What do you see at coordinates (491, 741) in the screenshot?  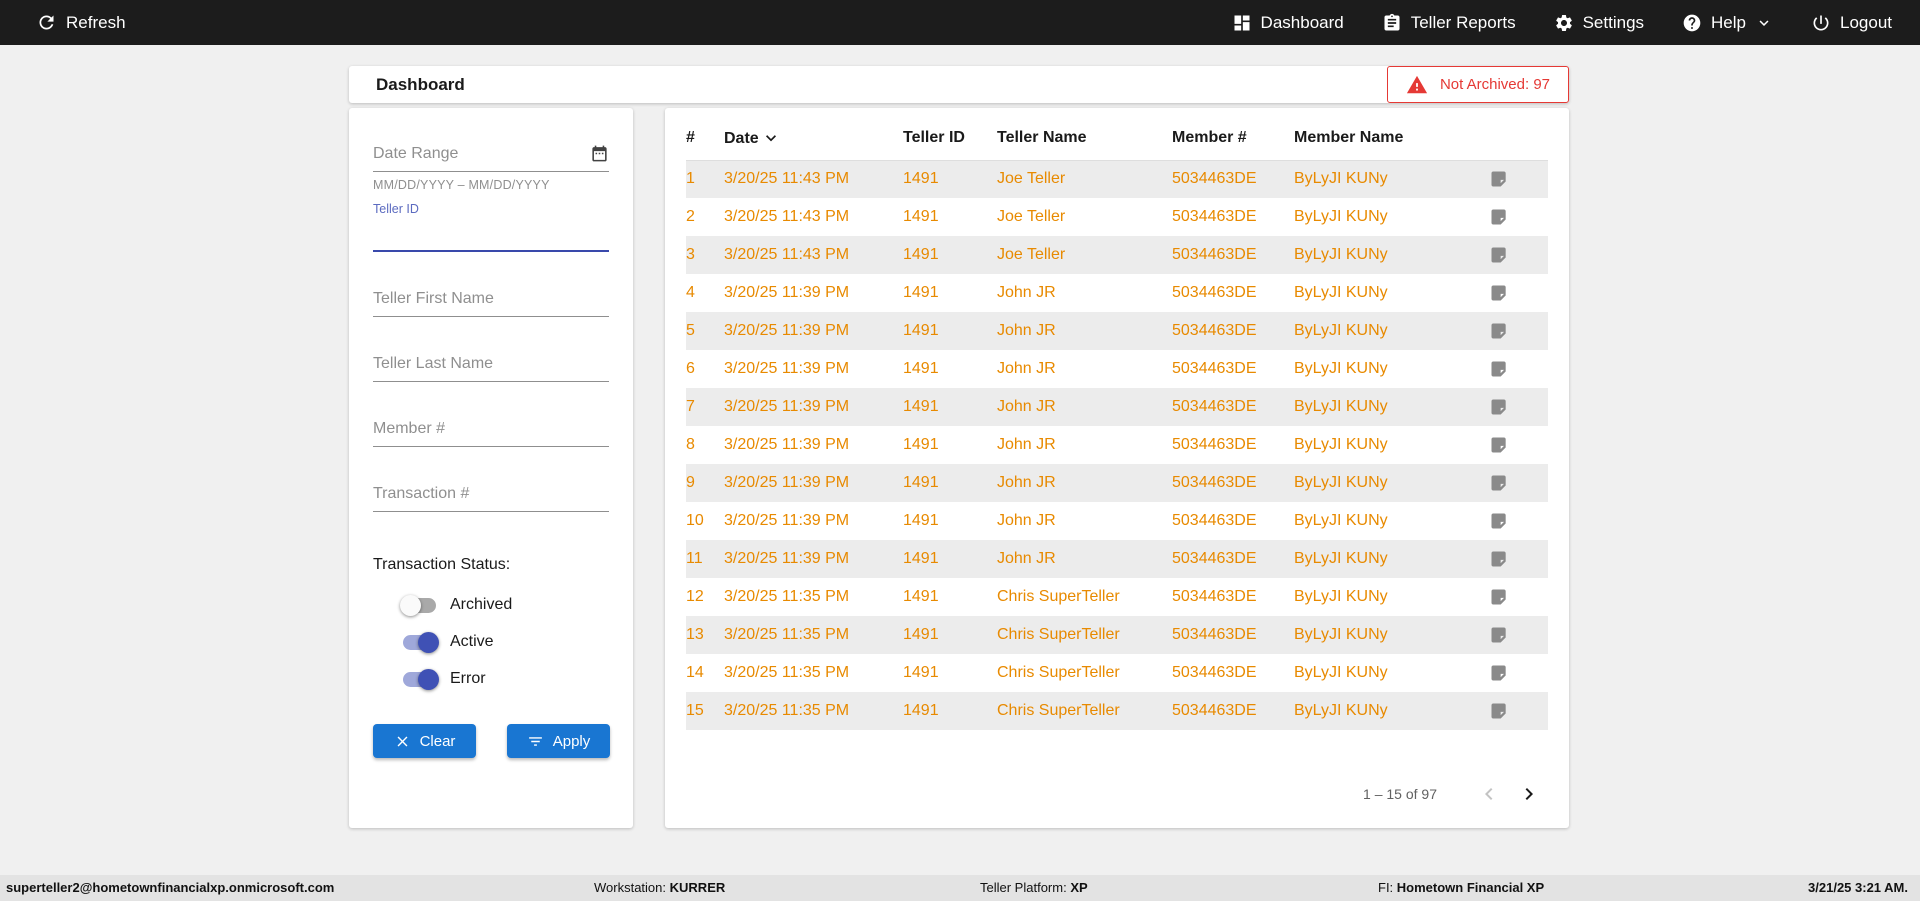 I see `filter-buttons-row: Clear Apply` at bounding box center [491, 741].